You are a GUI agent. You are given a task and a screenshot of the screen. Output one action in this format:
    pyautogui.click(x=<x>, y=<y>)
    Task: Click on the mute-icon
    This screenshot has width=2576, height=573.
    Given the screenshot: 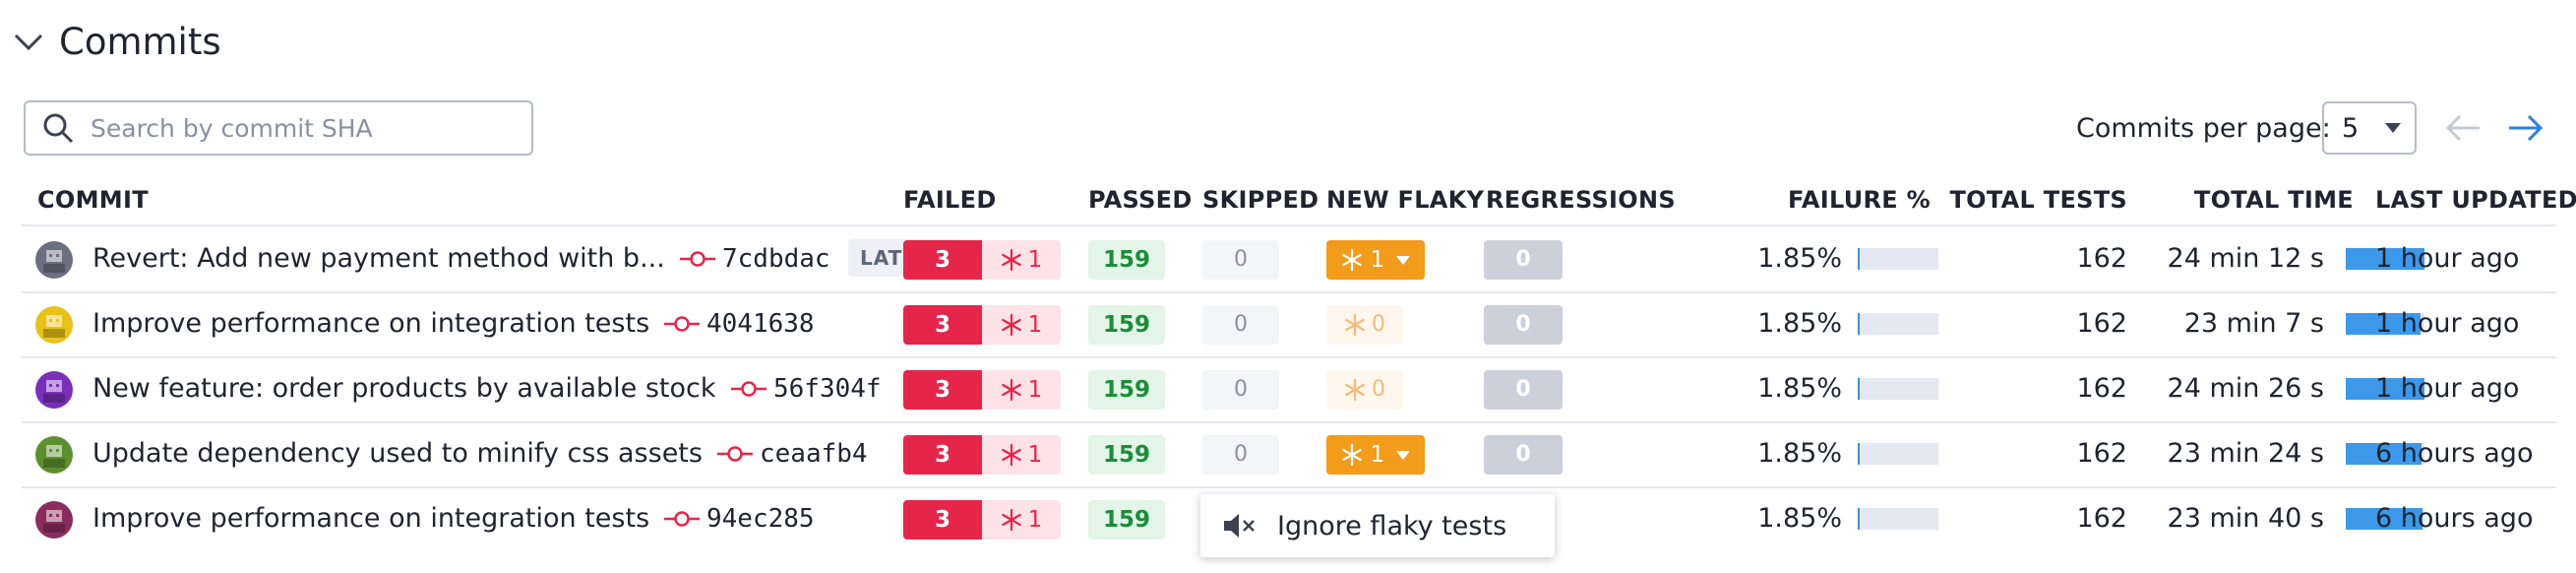 What is the action you would take?
    pyautogui.click(x=1239, y=526)
    